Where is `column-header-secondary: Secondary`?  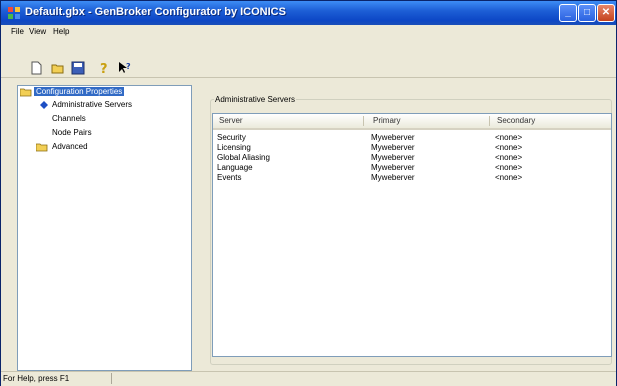 column-header-secondary: Secondary is located at coordinates (516, 120).